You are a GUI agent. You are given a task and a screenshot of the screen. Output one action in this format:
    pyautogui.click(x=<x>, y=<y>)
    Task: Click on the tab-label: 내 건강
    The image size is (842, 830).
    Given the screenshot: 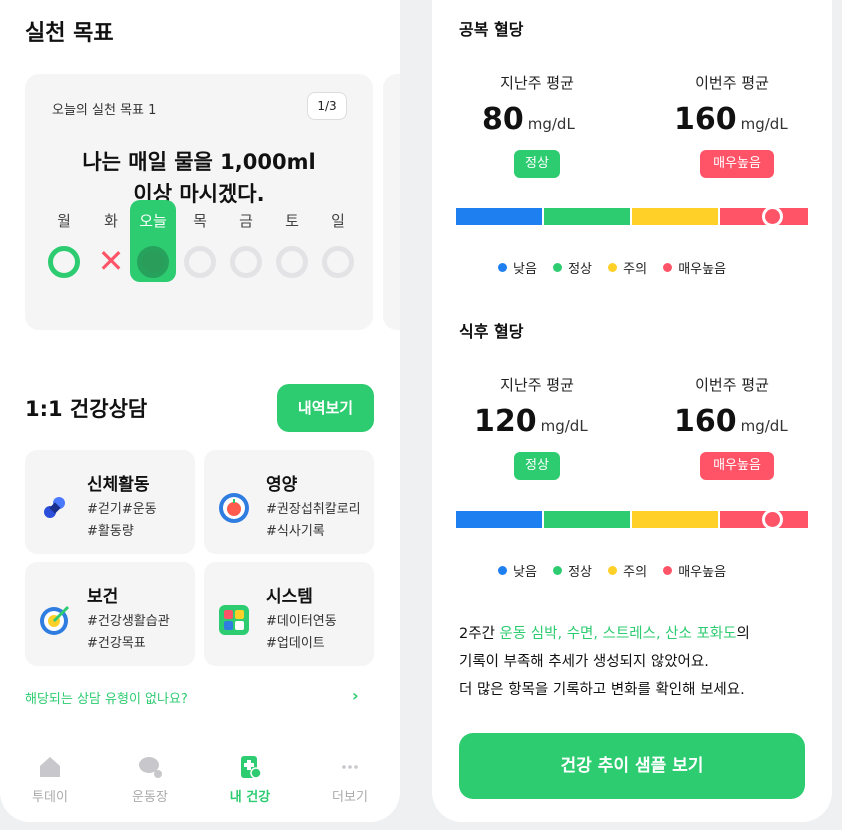 What is the action you would take?
    pyautogui.click(x=250, y=797)
    